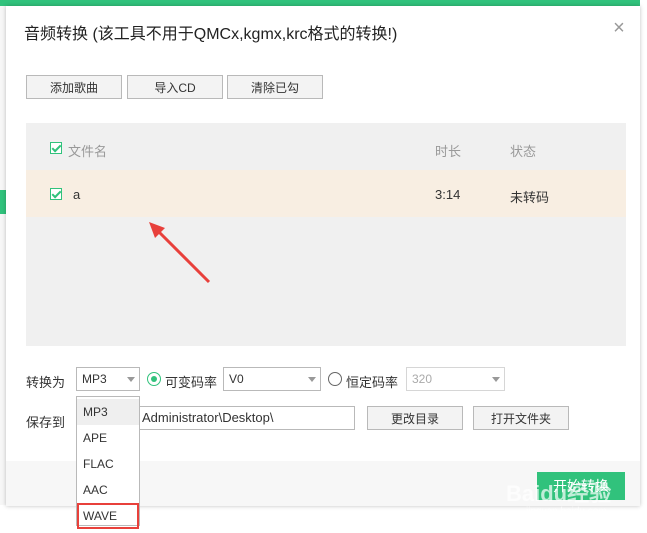 The height and width of the screenshot is (533, 647). What do you see at coordinates (74, 87) in the screenshot?
I see `add-song-button: 添加歌曲` at bounding box center [74, 87].